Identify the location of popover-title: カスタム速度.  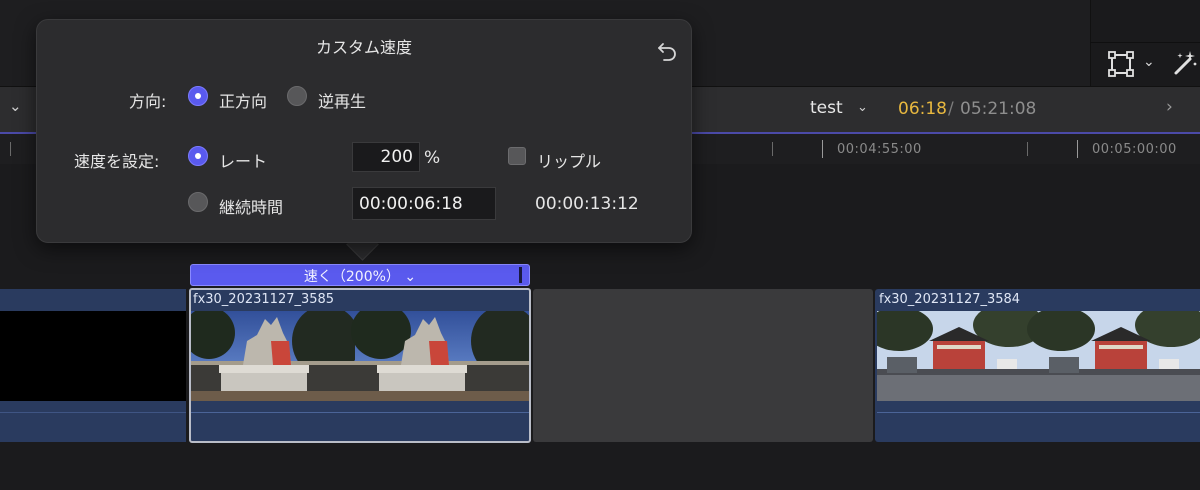
(363, 47).